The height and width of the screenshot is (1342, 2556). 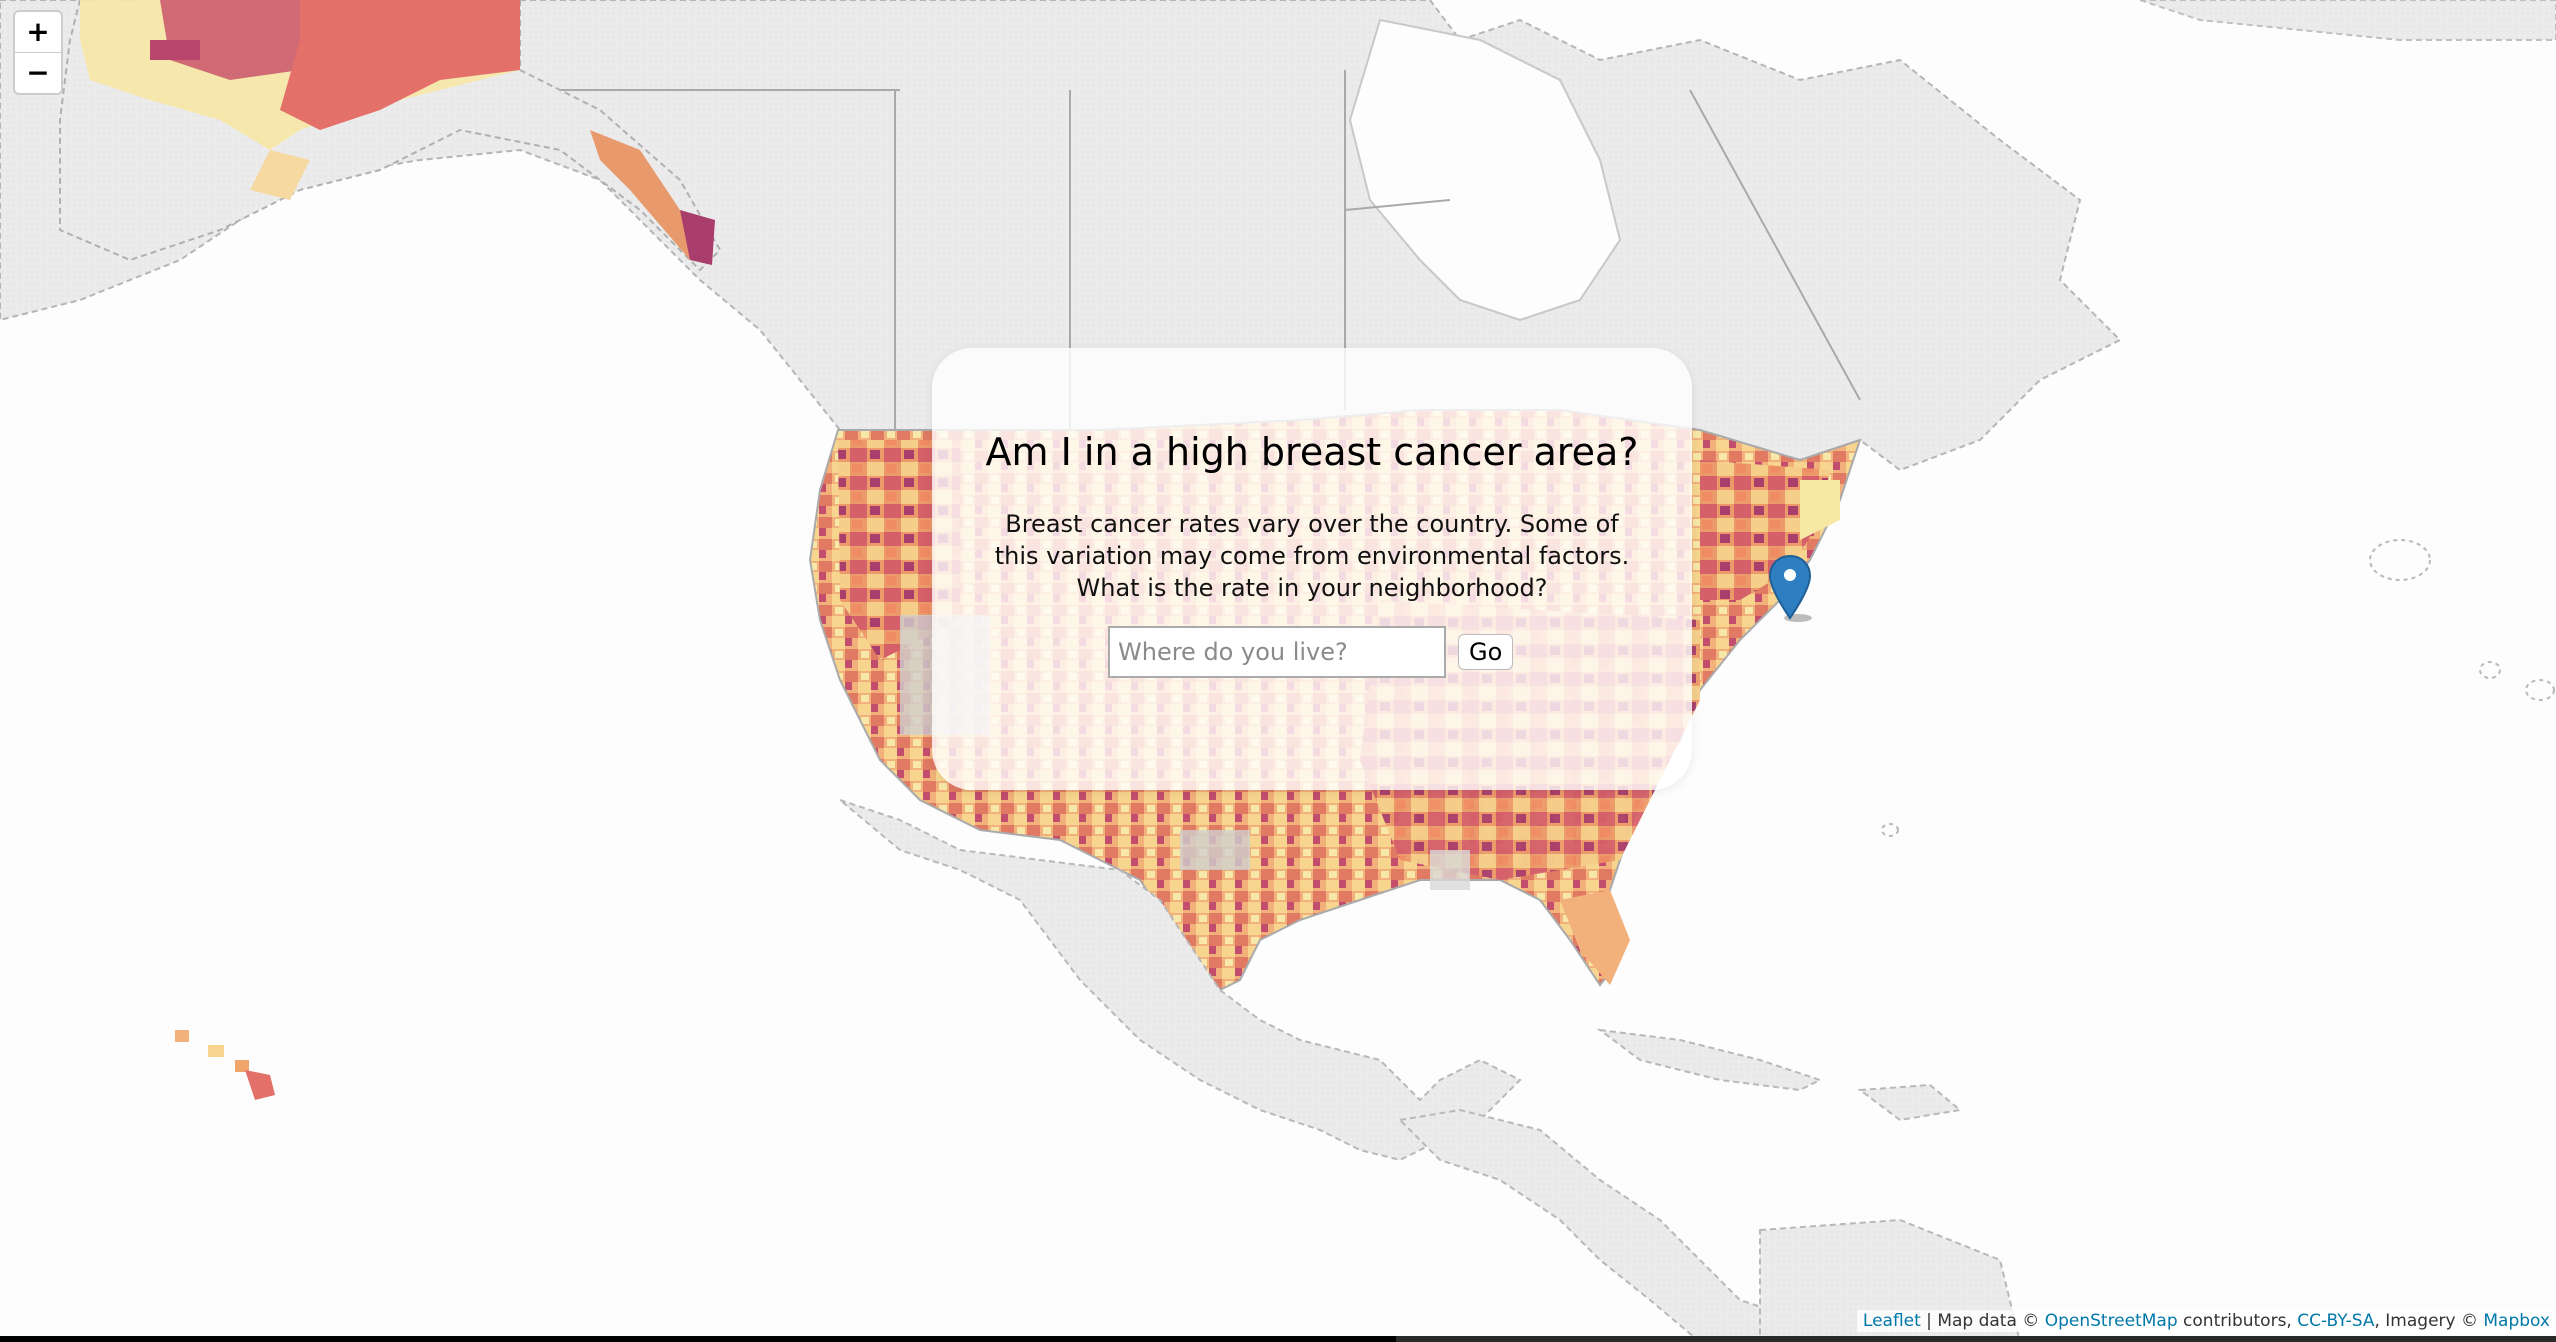 I want to click on scrollbar-thumb, so click(x=698, y=1339).